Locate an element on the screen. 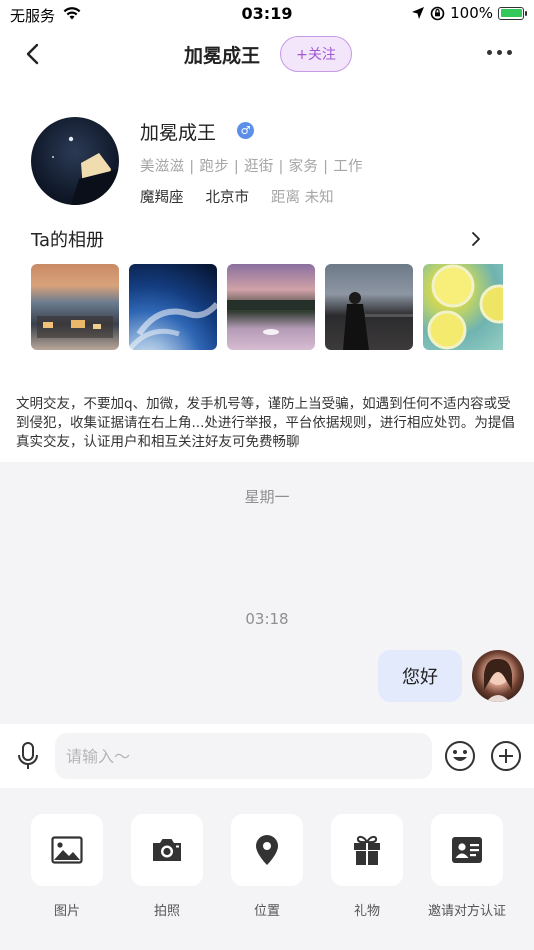  profile-meta: 魔羯座 北京市 距离 未知 is located at coordinates (237, 196).